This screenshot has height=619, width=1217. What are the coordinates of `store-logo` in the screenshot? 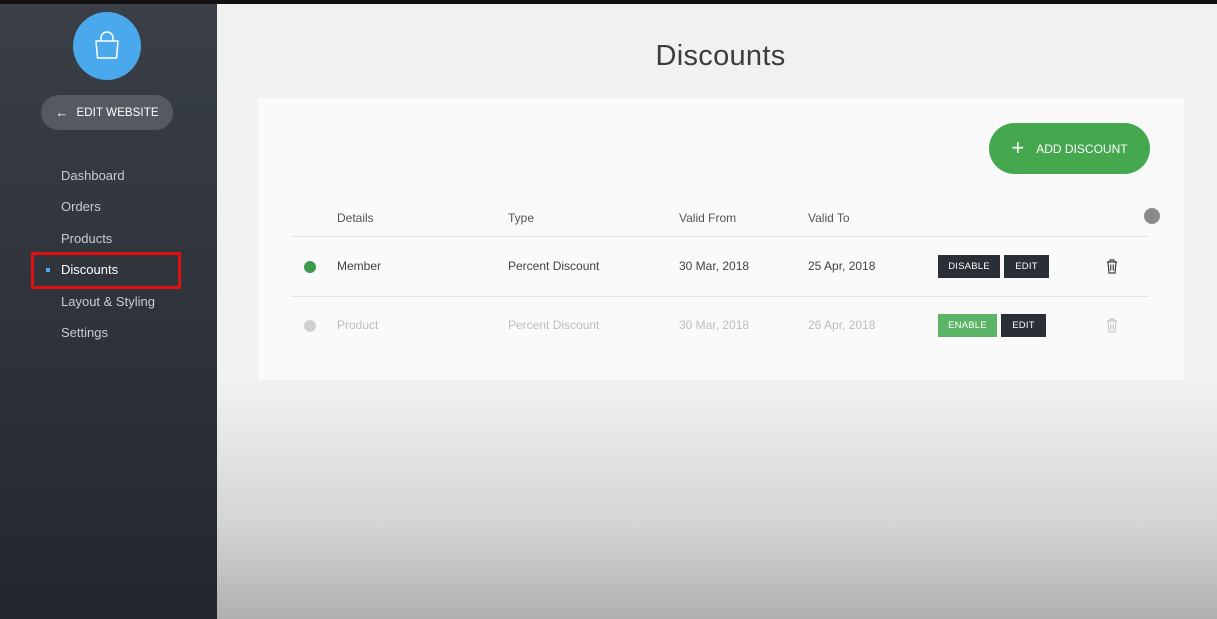 It's located at (107, 46).